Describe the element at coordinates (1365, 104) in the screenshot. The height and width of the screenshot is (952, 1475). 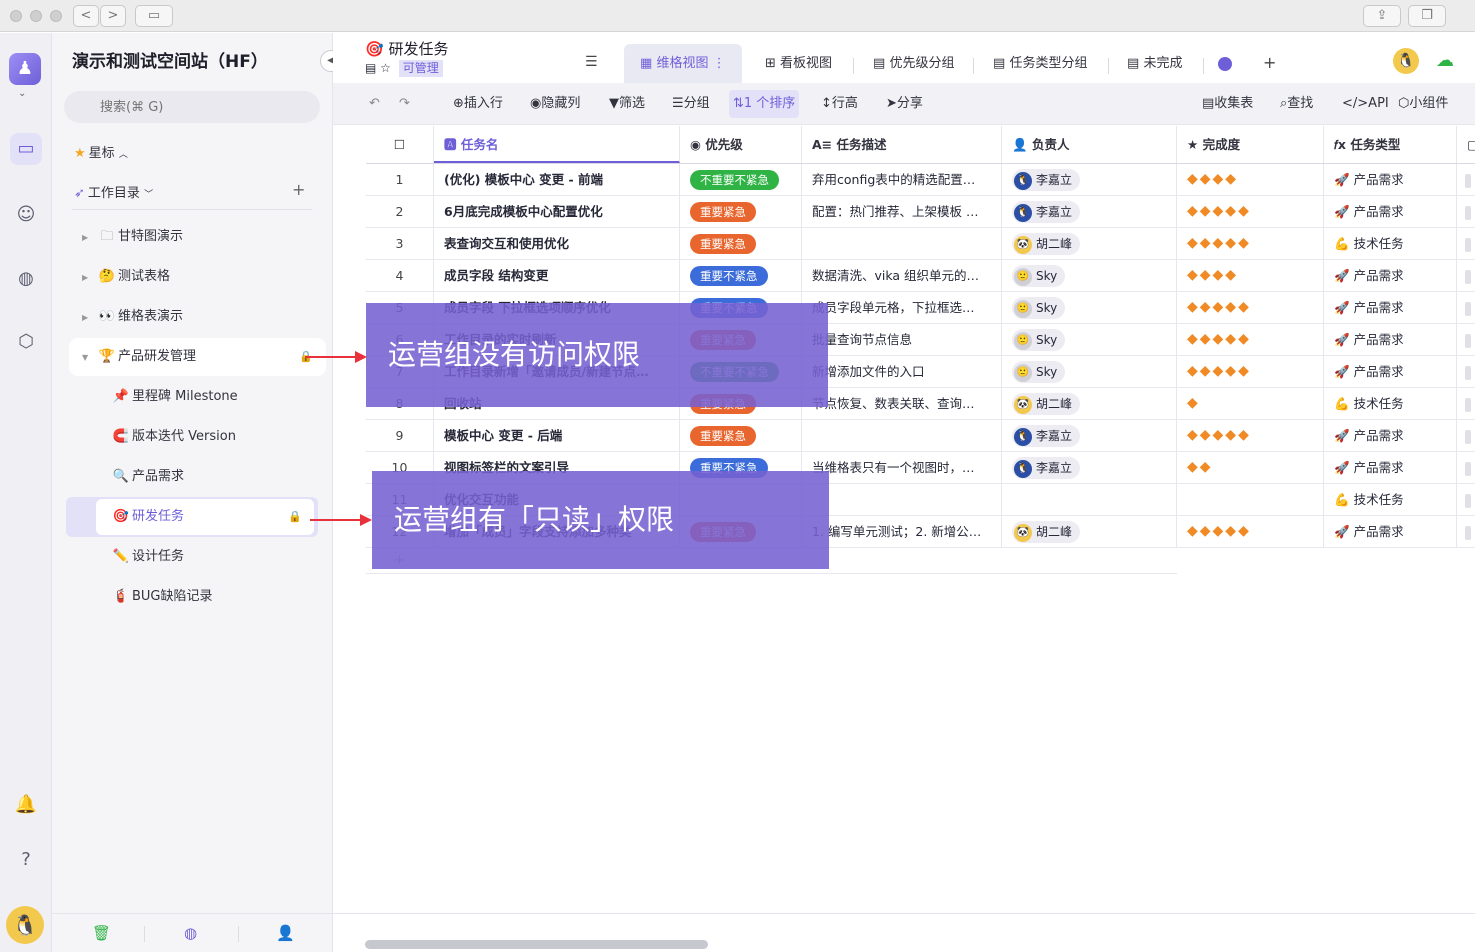
I see `api-button: </>API` at that location.